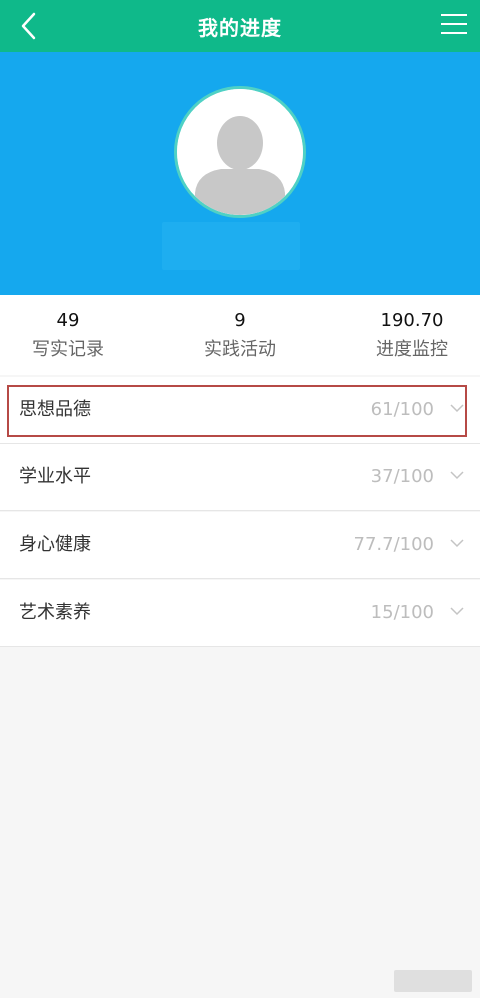 This screenshot has height=998, width=480. Describe the element at coordinates (68, 320) in the screenshot. I see `stat-value: 49` at that location.